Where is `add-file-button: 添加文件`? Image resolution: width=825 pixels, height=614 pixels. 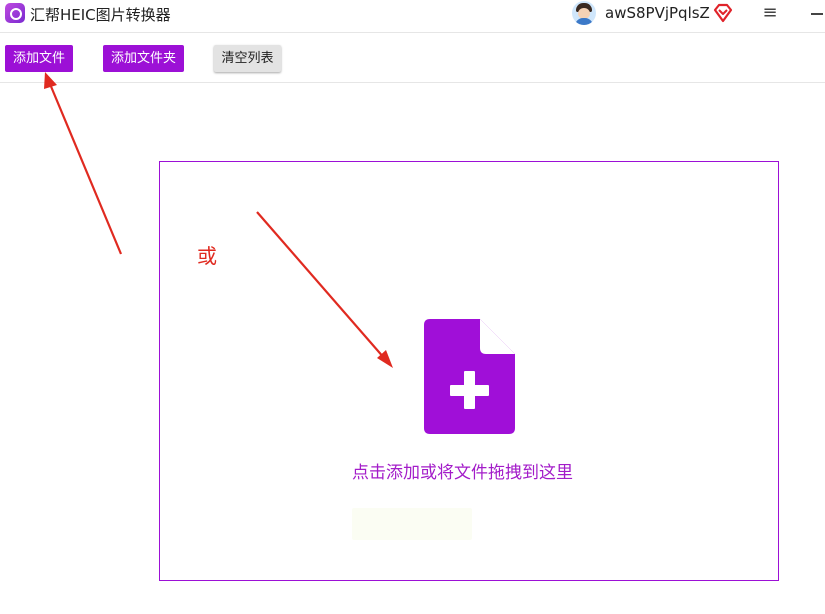 add-file-button: 添加文件 is located at coordinates (39, 58).